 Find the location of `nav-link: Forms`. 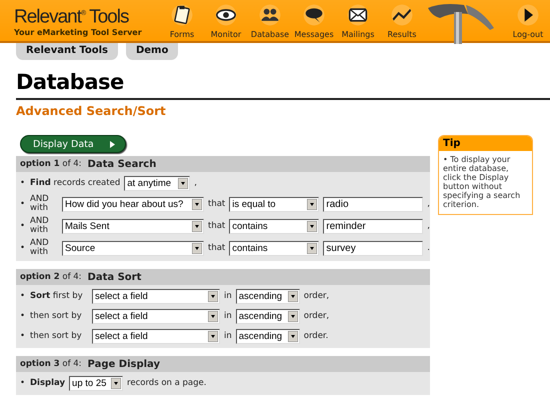

nav-link: Forms is located at coordinates (182, 20).